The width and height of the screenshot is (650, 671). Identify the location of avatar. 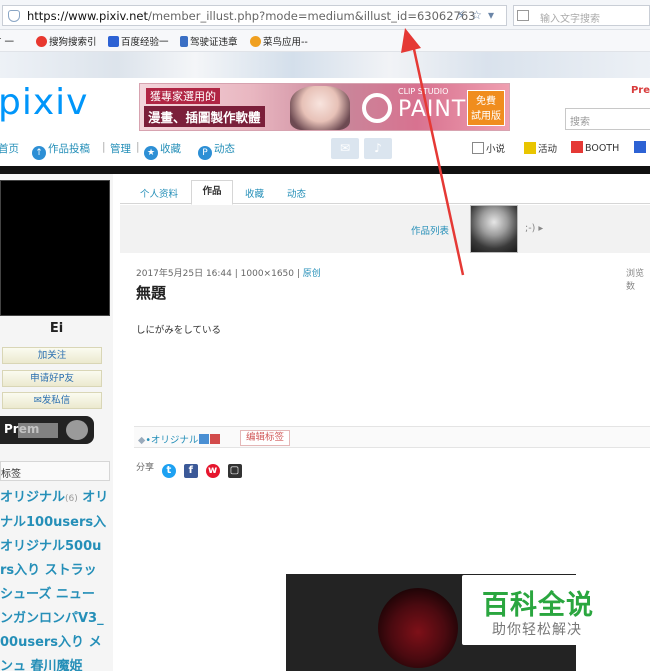
(55, 248).